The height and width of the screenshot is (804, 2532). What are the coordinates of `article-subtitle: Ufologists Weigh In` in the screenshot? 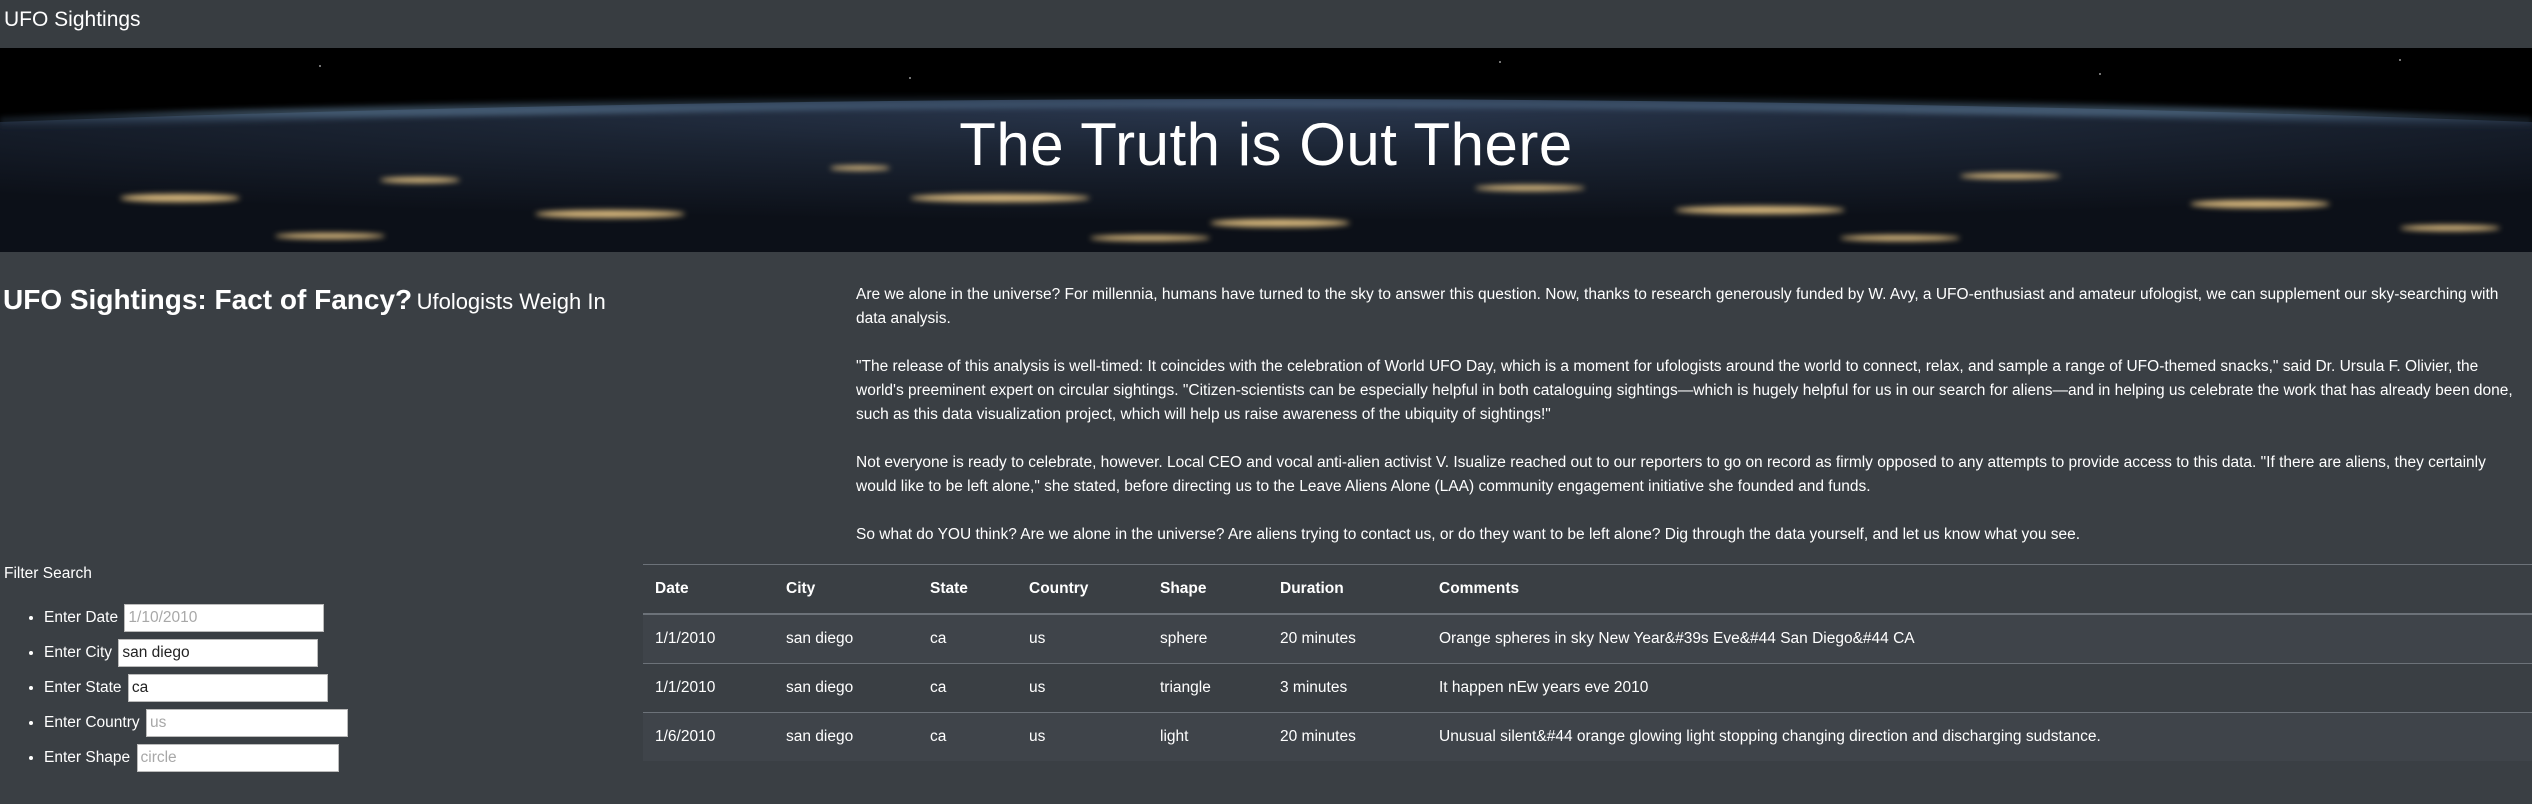 It's located at (511, 301).